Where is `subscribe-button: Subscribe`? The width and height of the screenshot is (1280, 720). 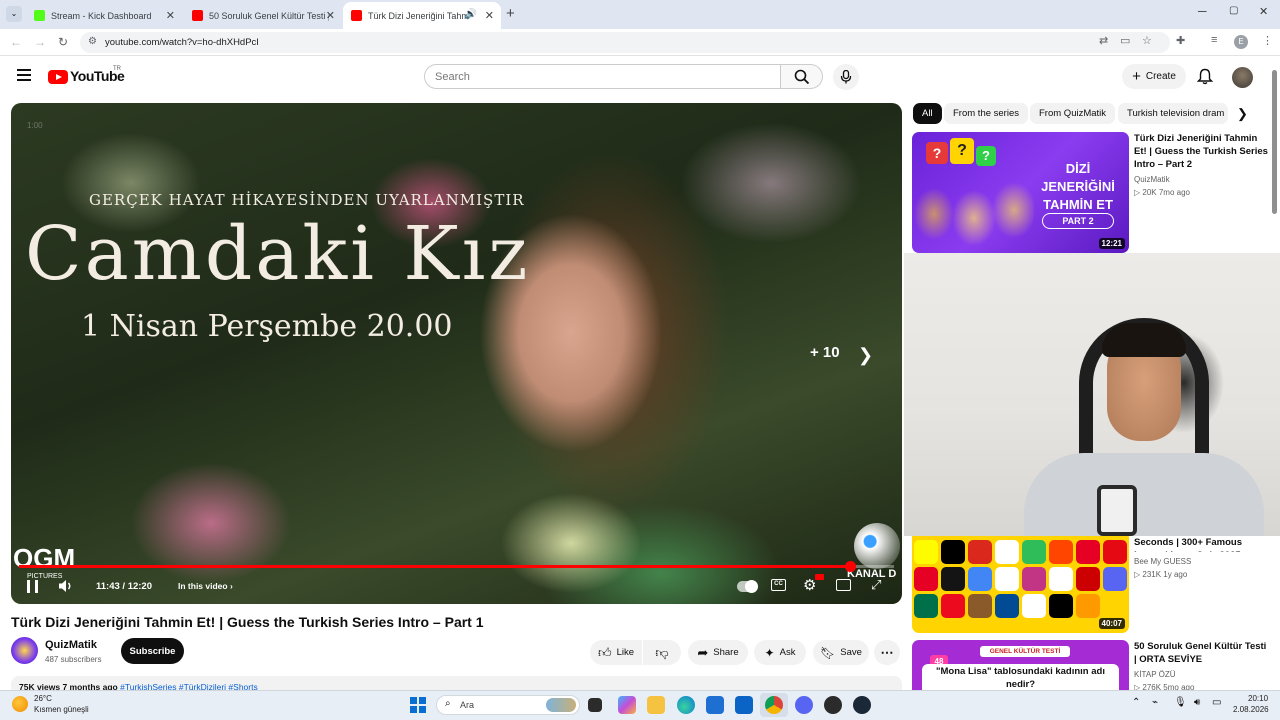
subscribe-button: Subscribe is located at coordinates (152, 651).